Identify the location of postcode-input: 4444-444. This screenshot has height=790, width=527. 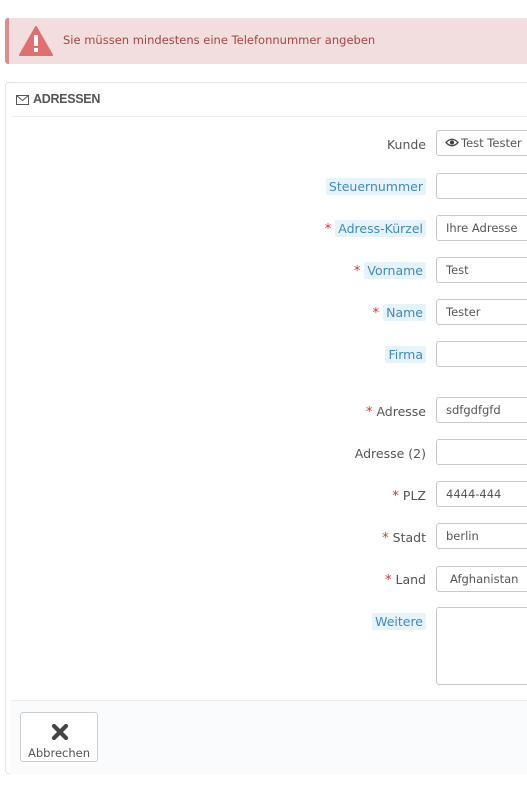
(481, 494).